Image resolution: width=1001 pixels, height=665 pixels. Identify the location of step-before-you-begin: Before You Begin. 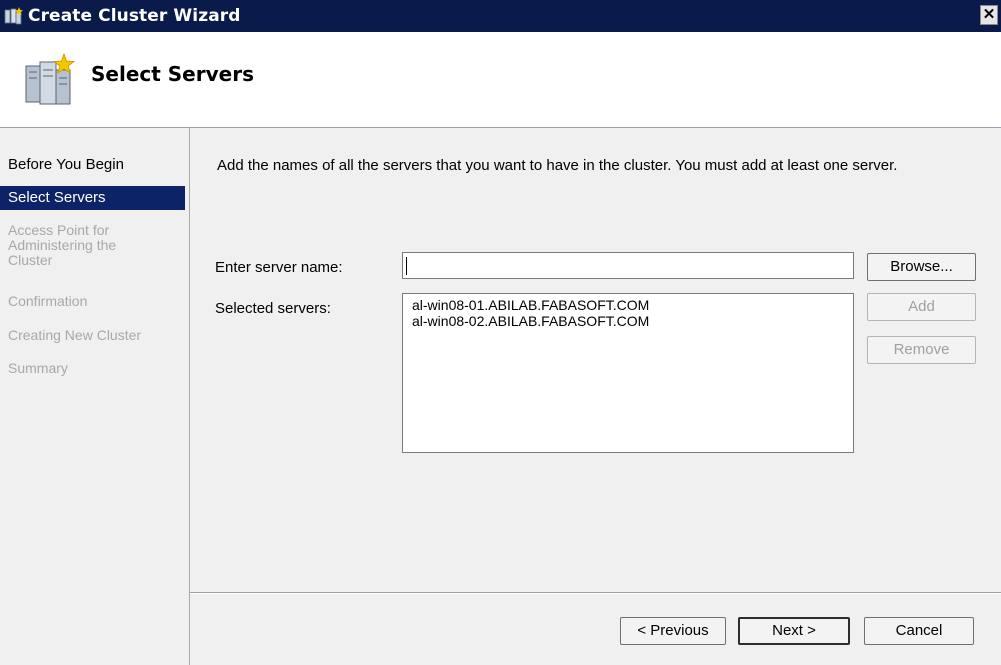
(92, 164).